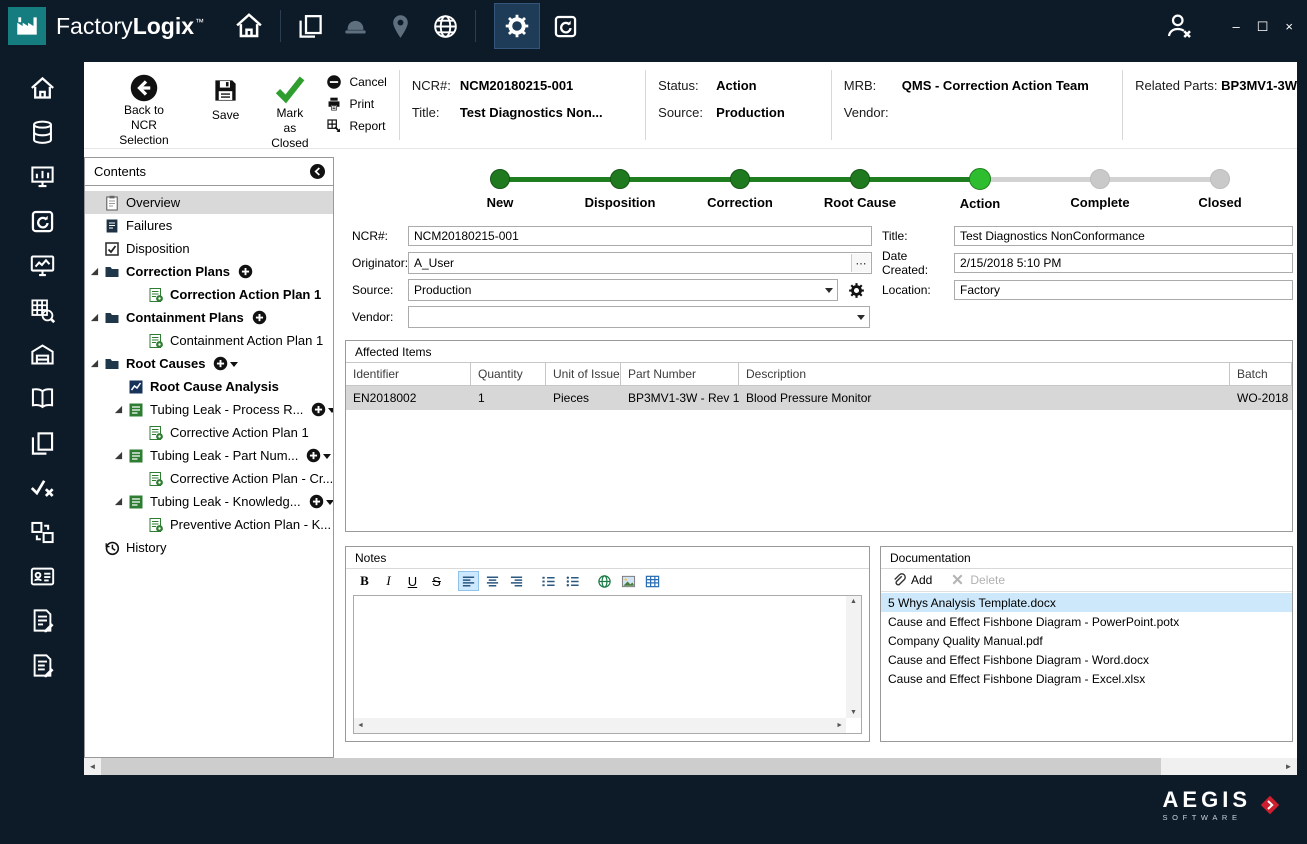 The image size is (1307, 844). I want to click on nav-nc-sync-icon, so click(42, 221).